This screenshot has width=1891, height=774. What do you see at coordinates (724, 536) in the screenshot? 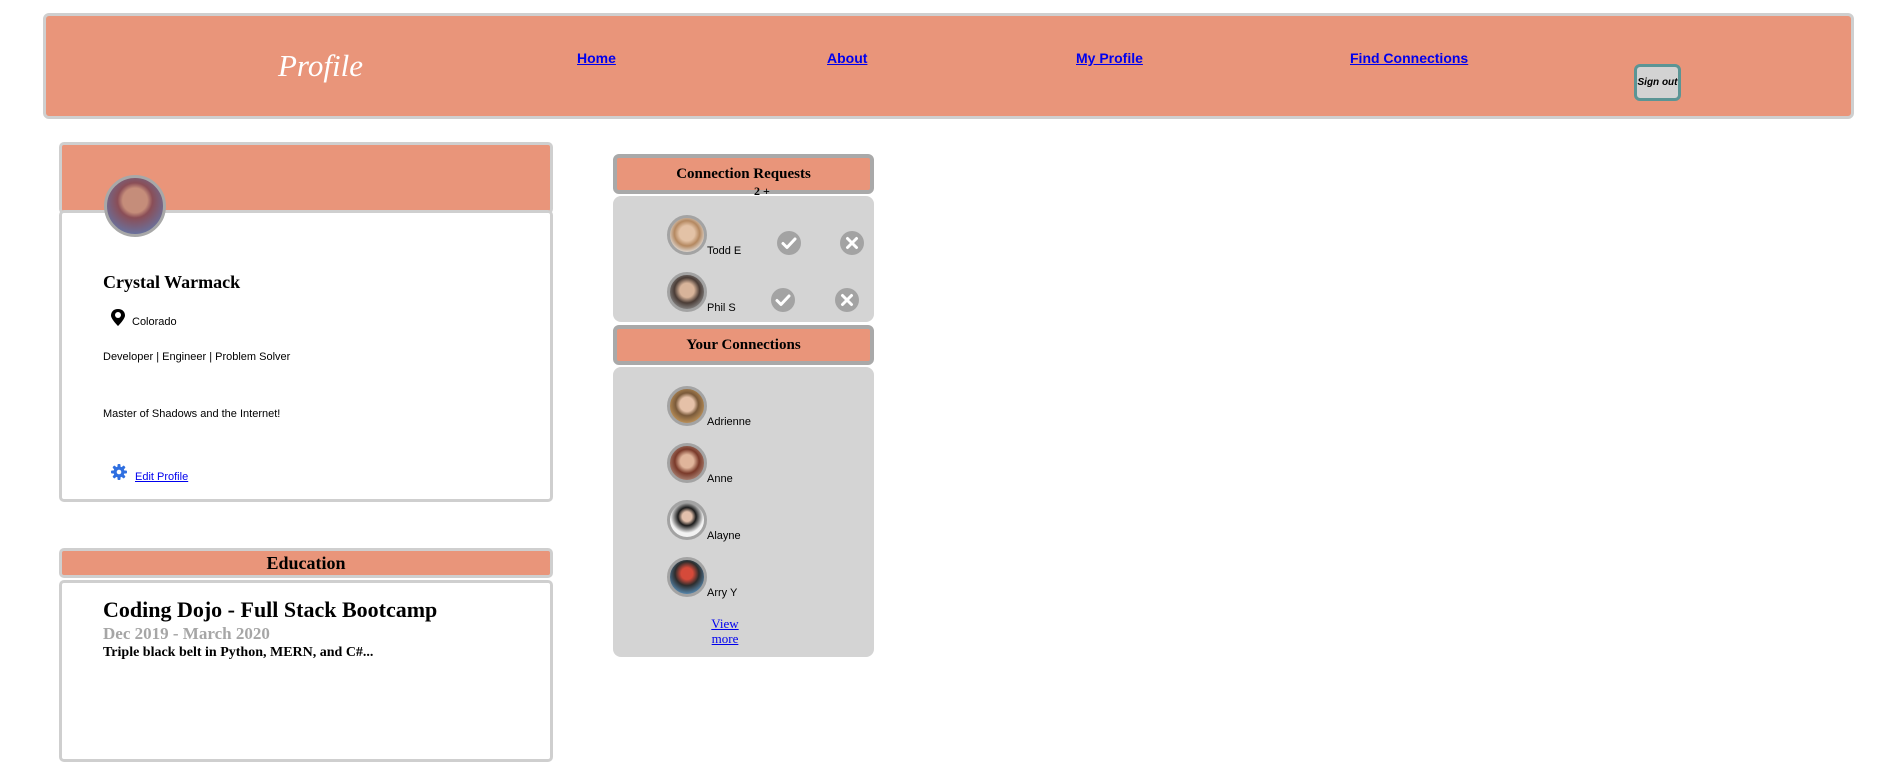
I see `connection-name: Alayne` at bounding box center [724, 536].